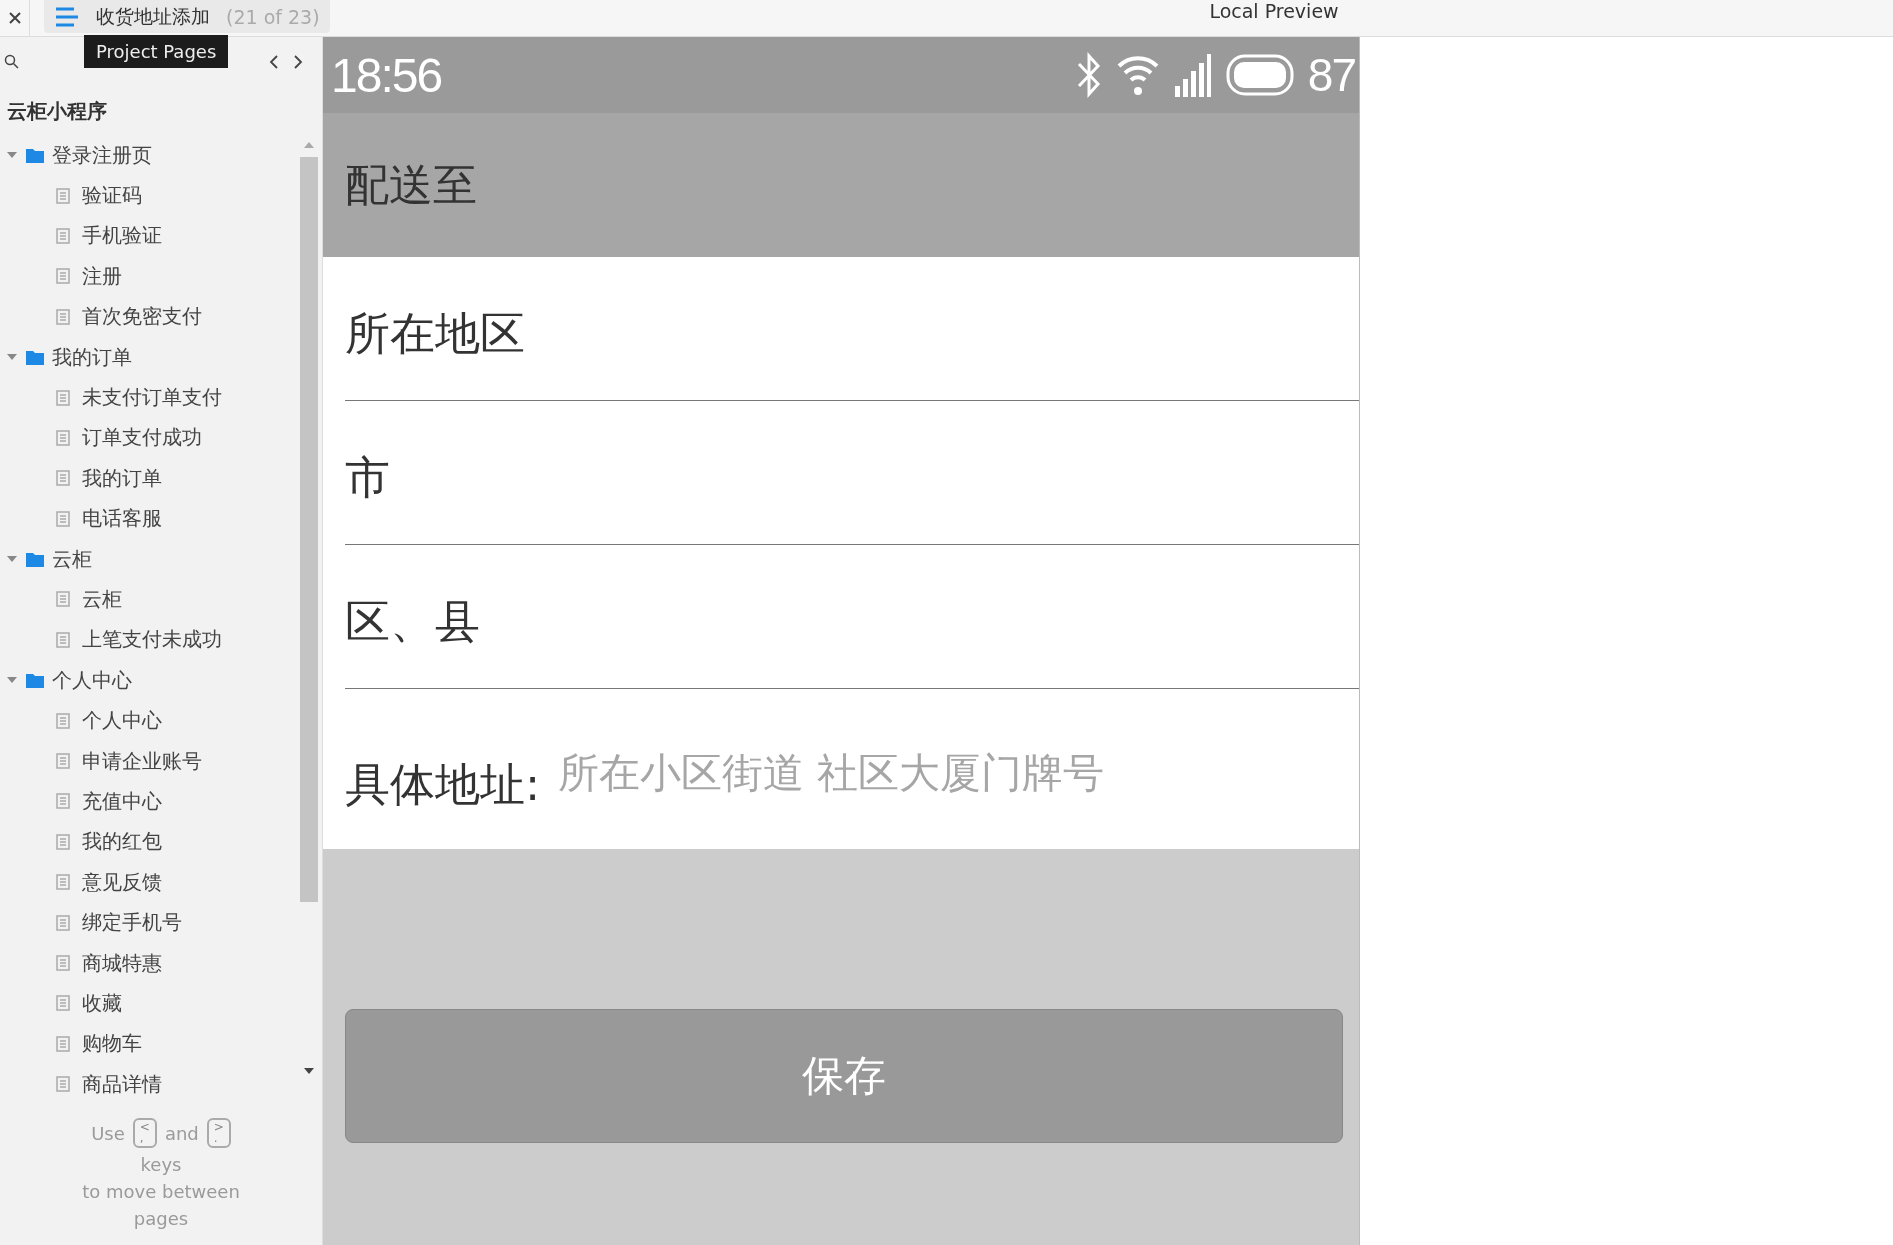 Image resolution: width=1893 pixels, height=1245 pixels. Describe the element at coordinates (161, 1219) in the screenshot. I see `hint-text: pages` at that location.